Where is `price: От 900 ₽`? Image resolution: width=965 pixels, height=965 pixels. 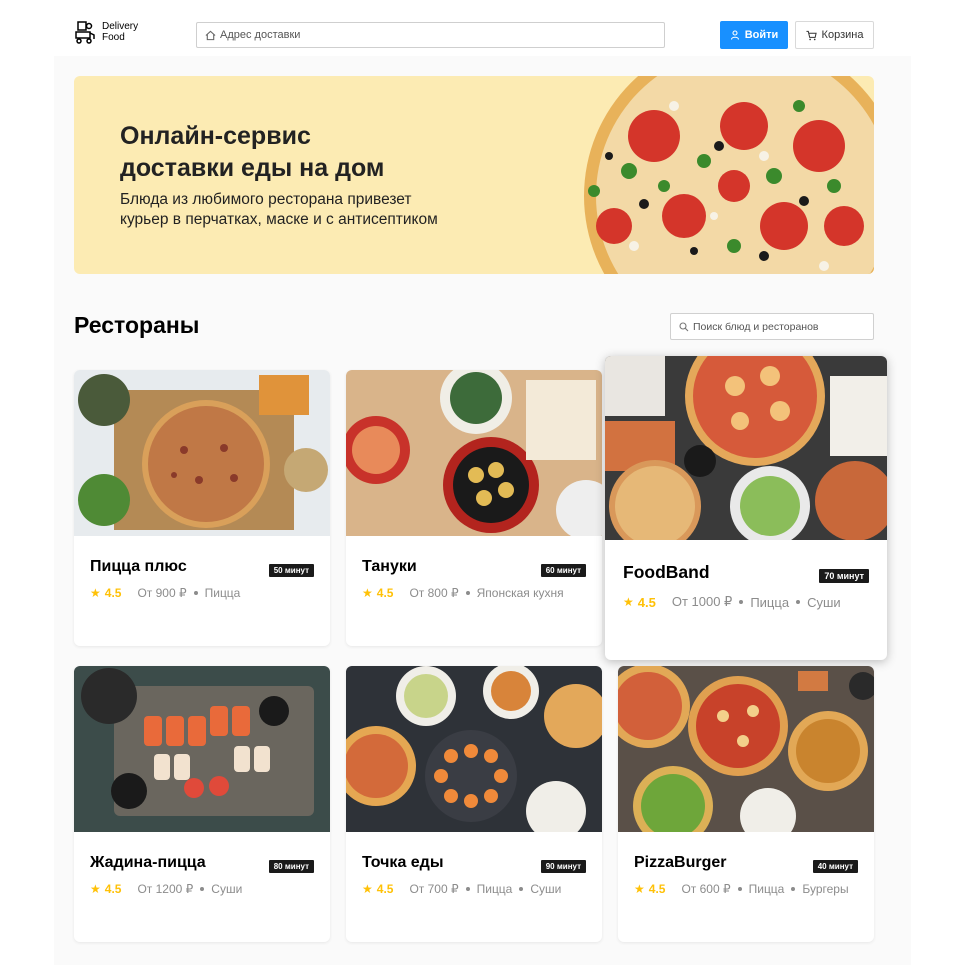 price: От 900 ₽ is located at coordinates (162, 593).